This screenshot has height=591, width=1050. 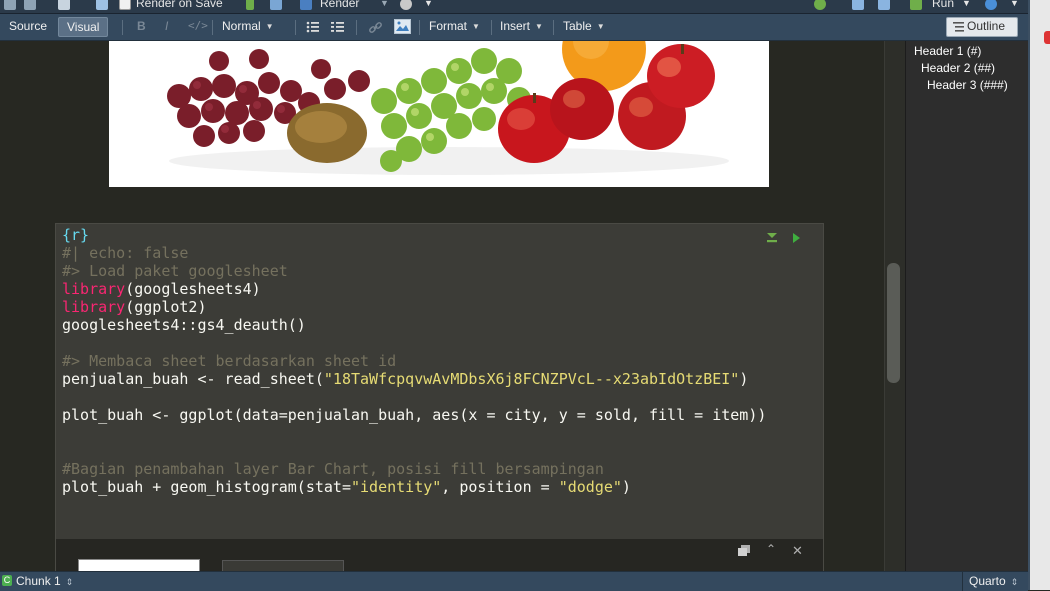 I want to click on status-bar: C Chunk 1 ⇕ Quarto ⇕, so click(x=514, y=581).